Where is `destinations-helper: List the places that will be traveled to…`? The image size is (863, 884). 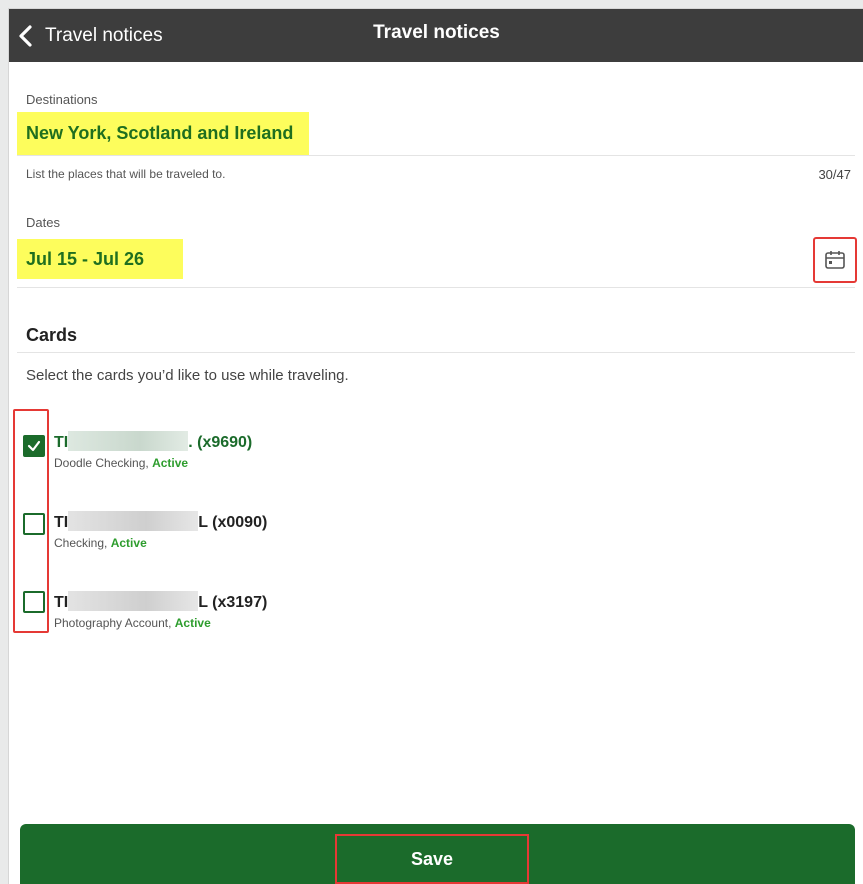 destinations-helper: List the places that will be traveled to… is located at coordinates (126, 174).